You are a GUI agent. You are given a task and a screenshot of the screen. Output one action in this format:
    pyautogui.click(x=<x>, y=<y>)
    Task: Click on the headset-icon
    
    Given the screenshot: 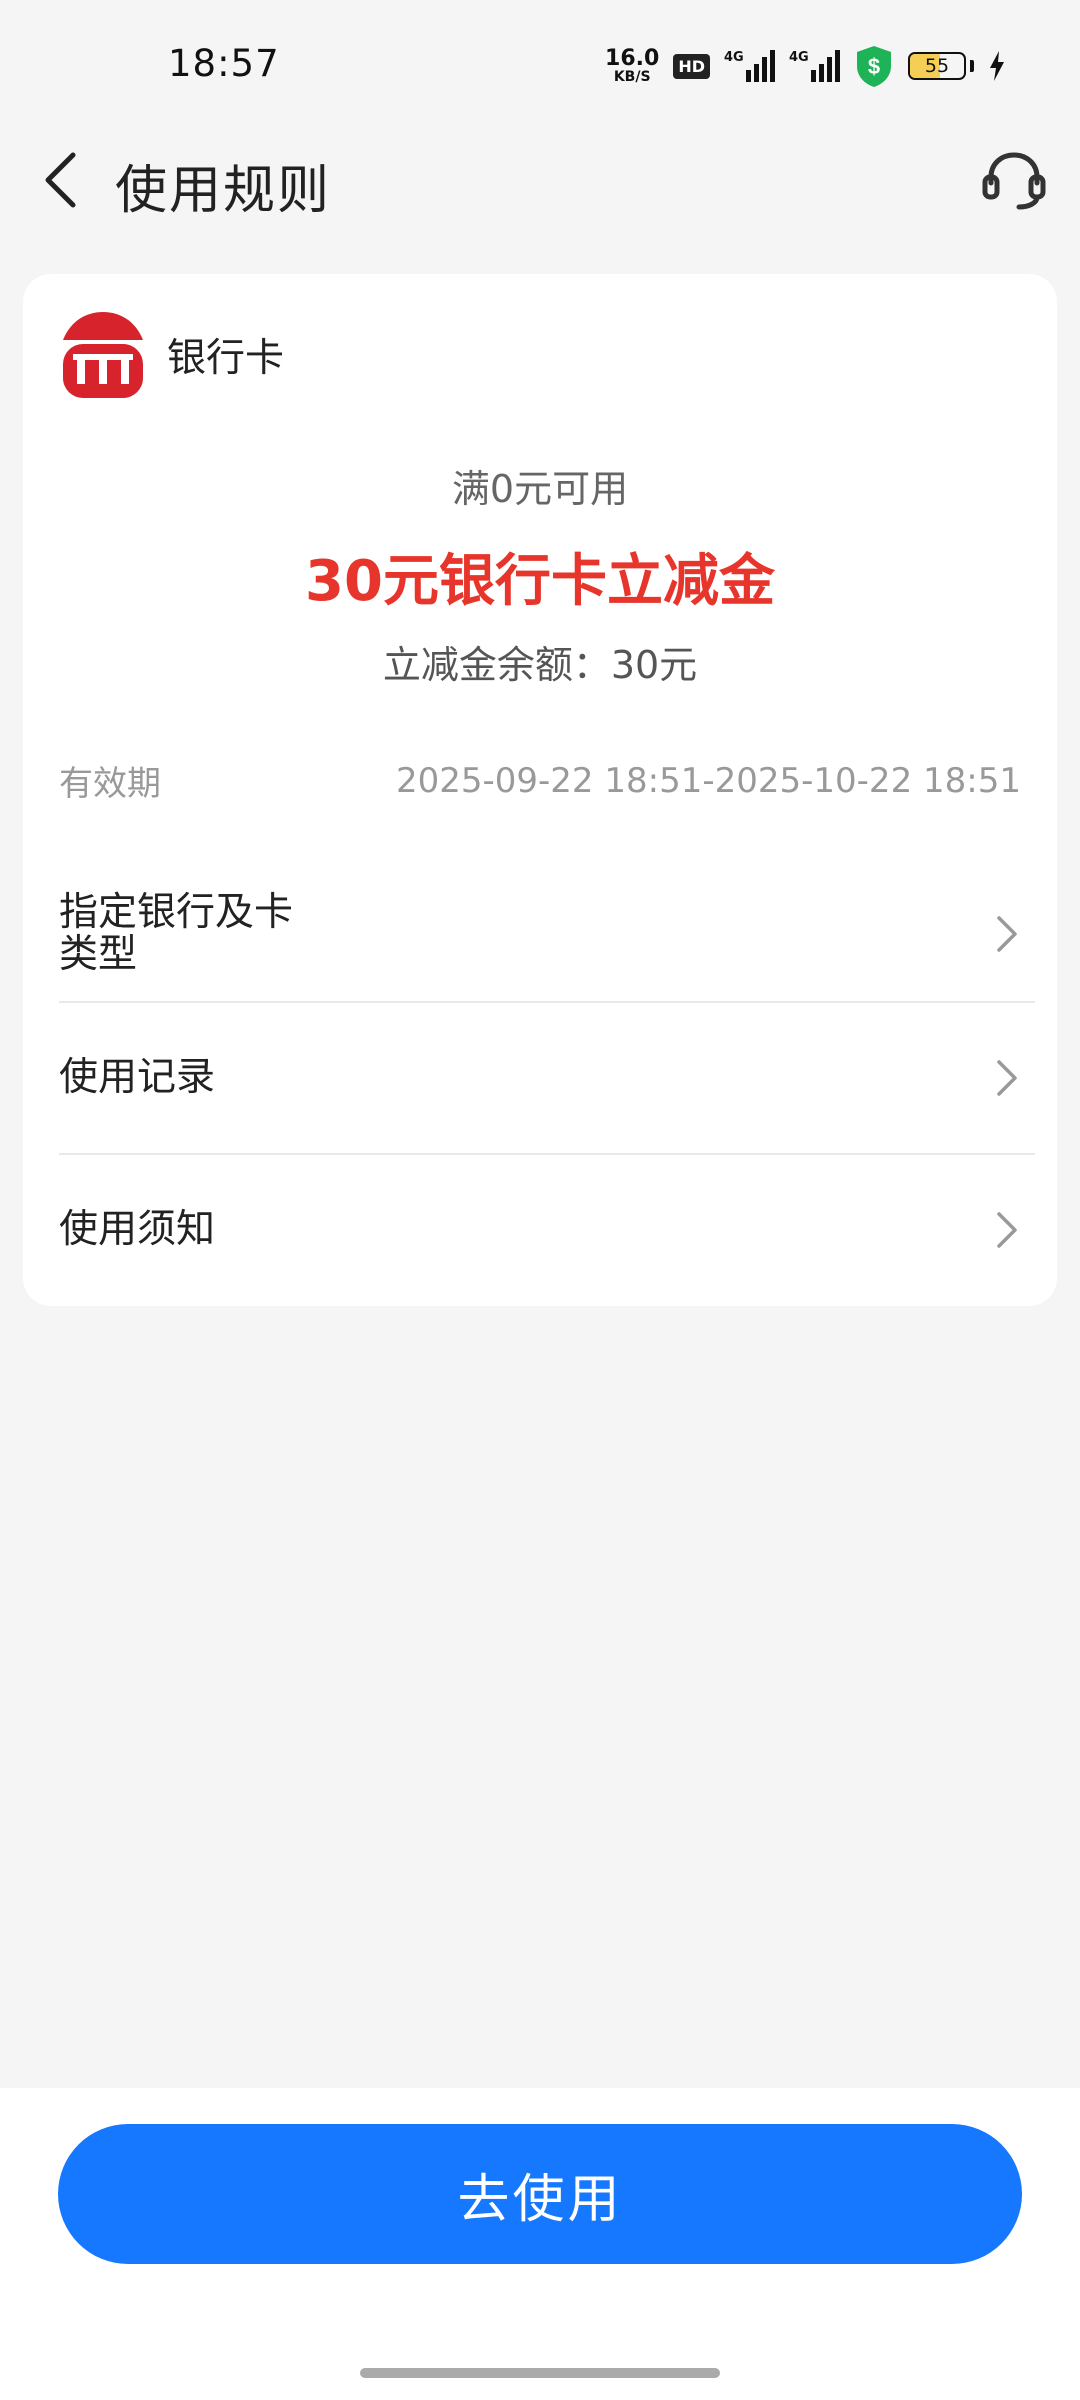 What is the action you would take?
    pyautogui.click(x=1014, y=181)
    